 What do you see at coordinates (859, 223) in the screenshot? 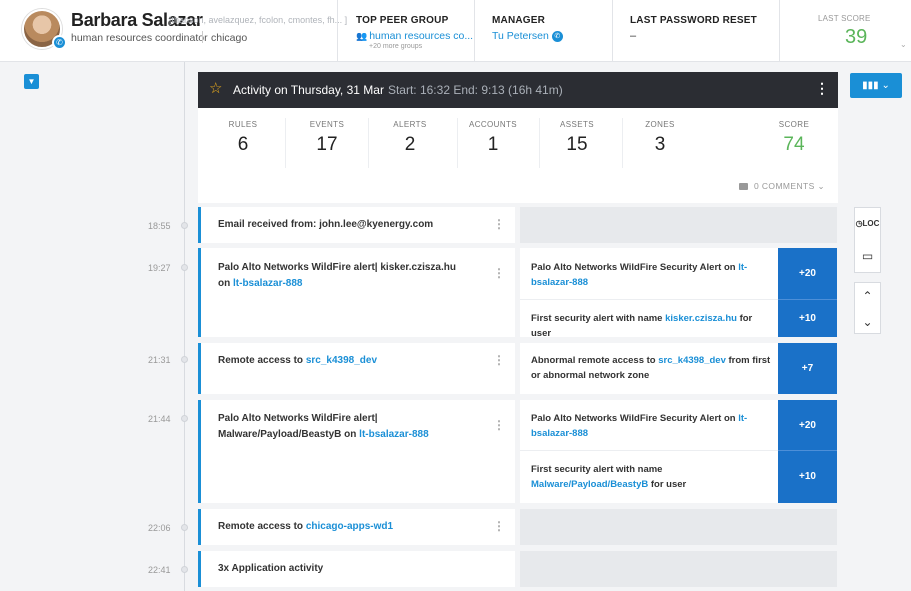
I see `clock-icon: ◷` at bounding box center [859, 223].